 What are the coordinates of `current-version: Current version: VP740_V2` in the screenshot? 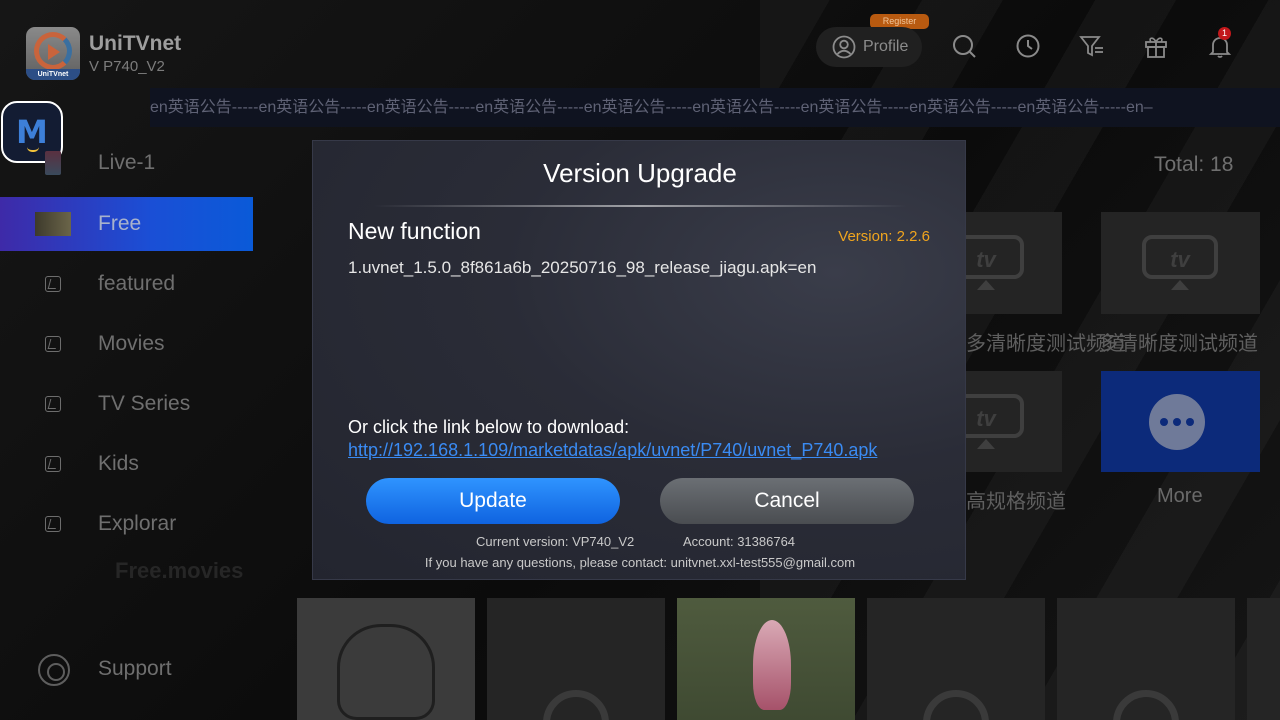 It's located at (555, 541).